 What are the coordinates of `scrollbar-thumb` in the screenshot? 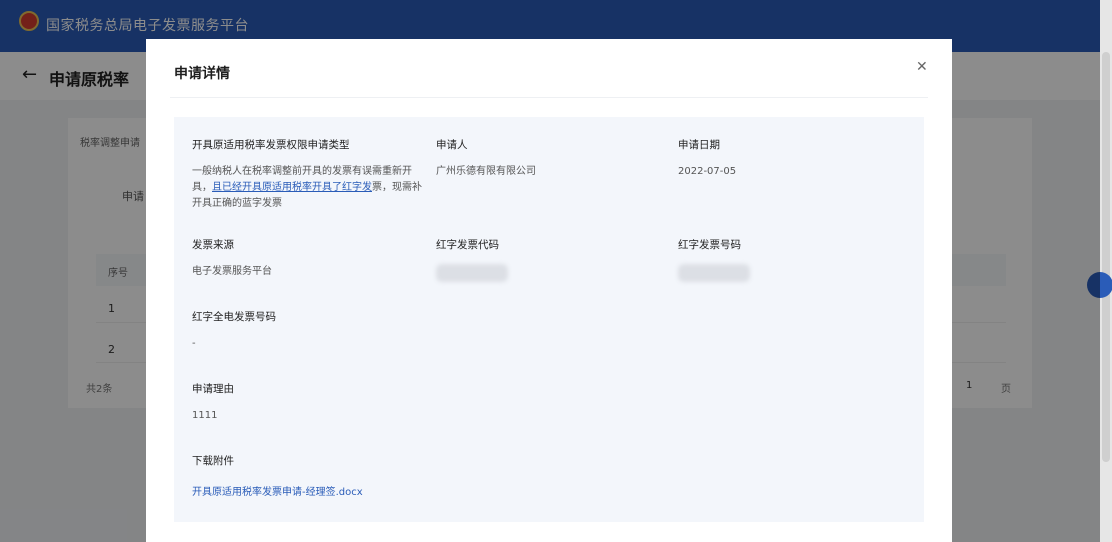 It's located at (1106, 257).